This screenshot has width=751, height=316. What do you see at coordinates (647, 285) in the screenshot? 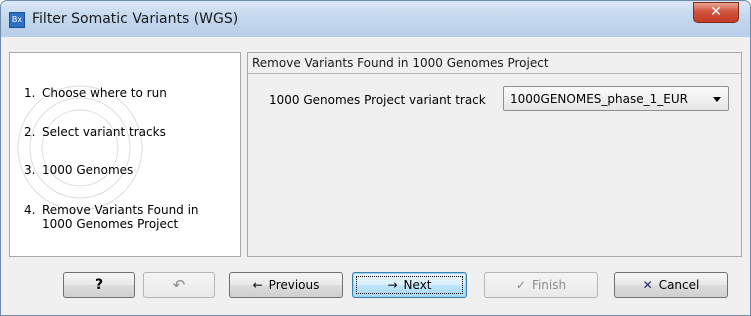
I see `cancel-x-icon: ✕` at bounding box center [647, 285].